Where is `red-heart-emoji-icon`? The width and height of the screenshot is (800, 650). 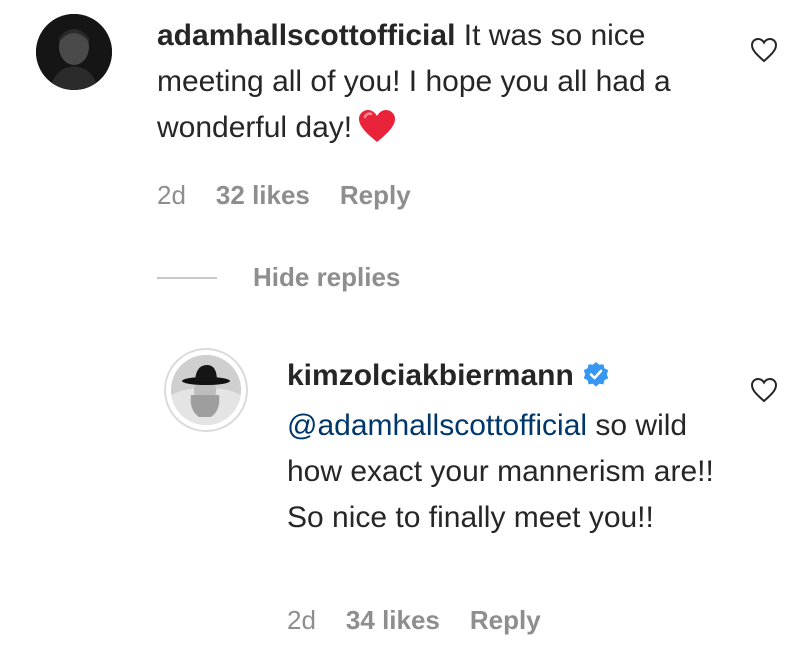 red-heart-emoji-icon is located at coordinates (377, 133).